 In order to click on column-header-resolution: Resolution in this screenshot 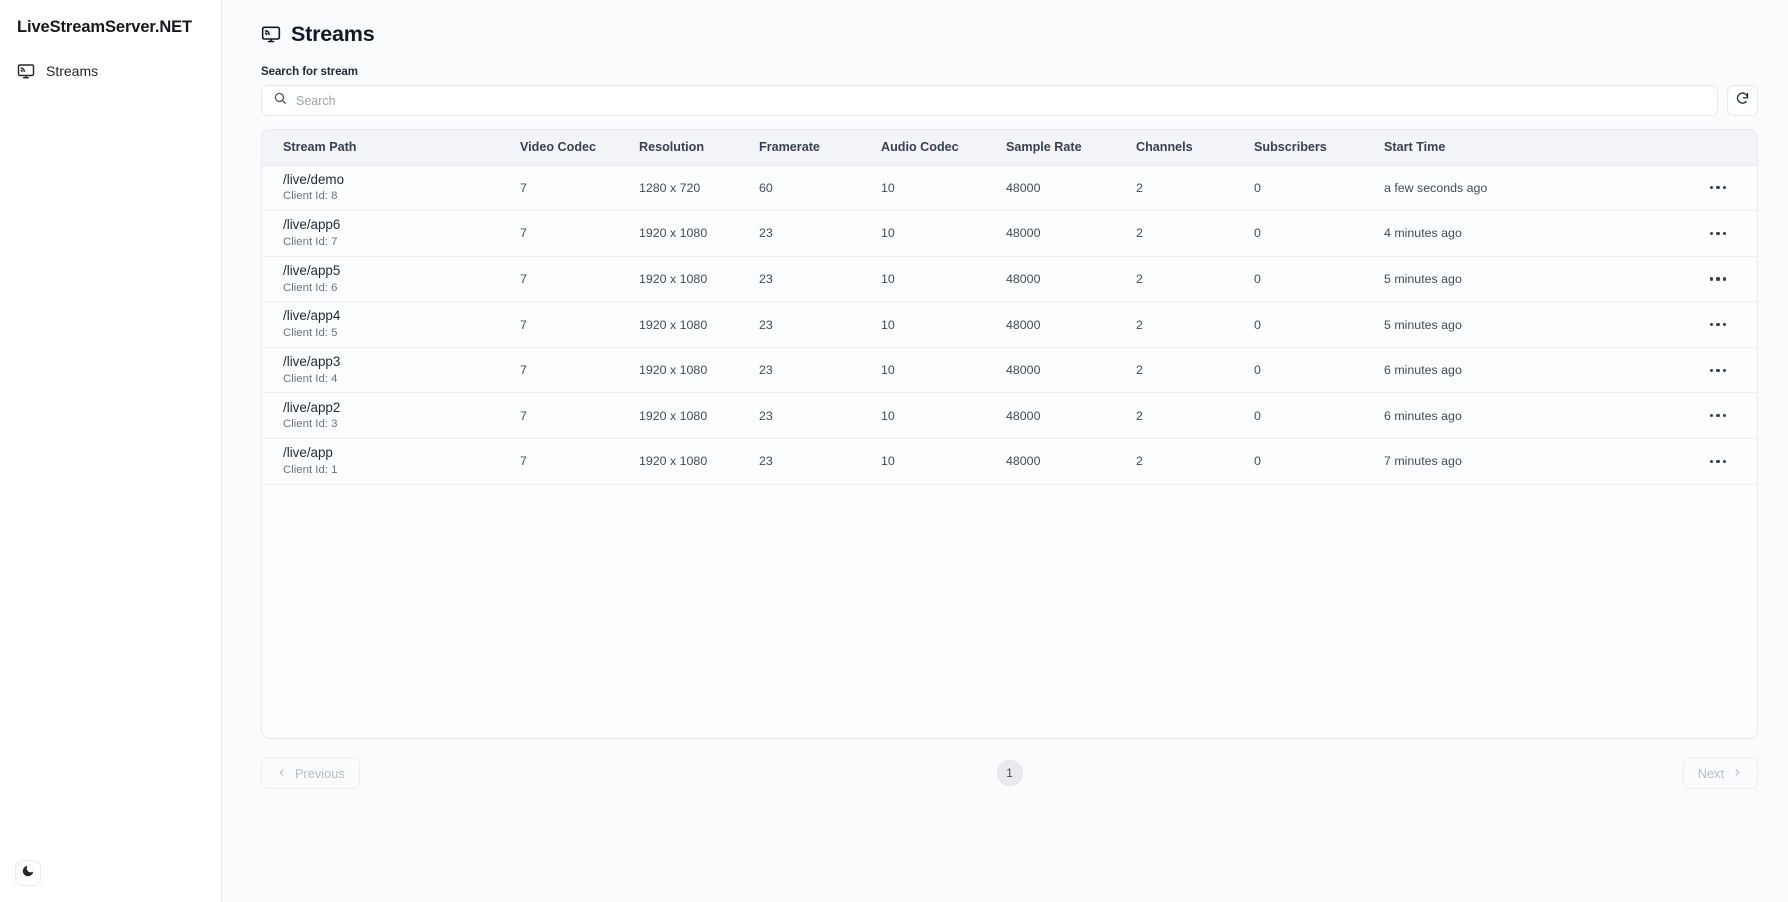, I will do `click(697, 148)`.